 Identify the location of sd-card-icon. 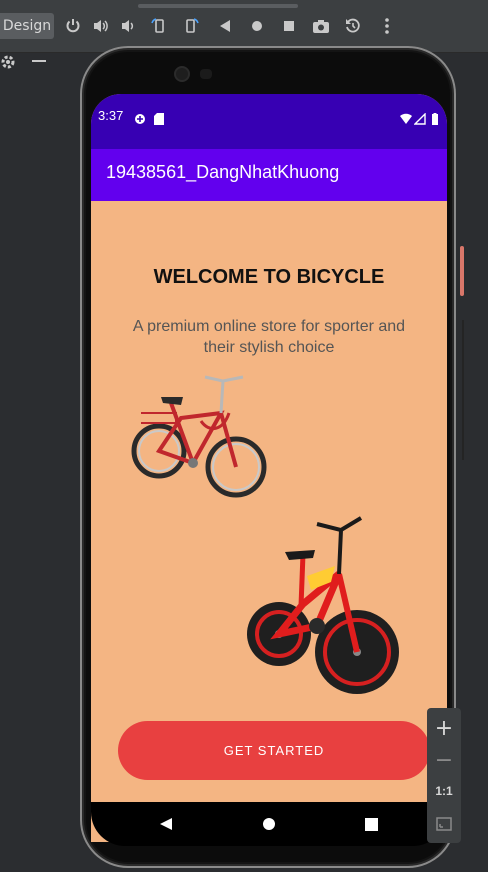
(160, 117).